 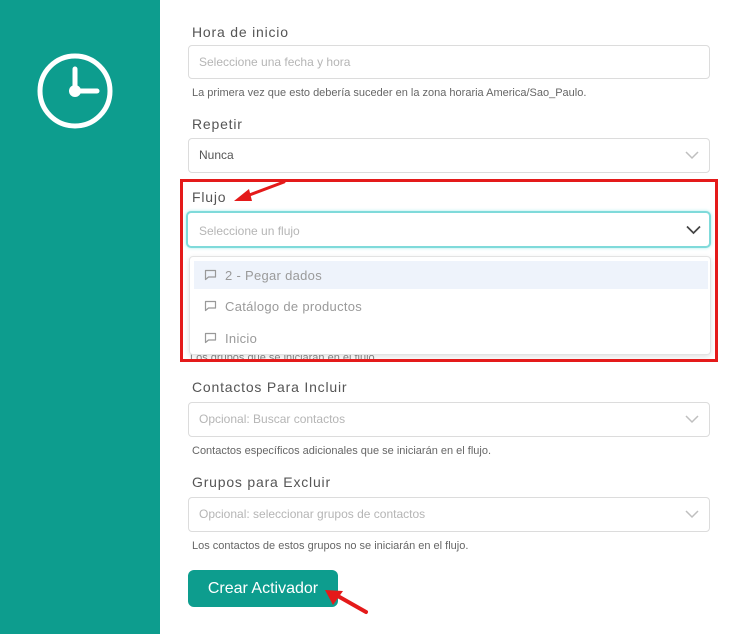 I want to click on start-time-label: Hora de inicio, so click(x=240, y=32).